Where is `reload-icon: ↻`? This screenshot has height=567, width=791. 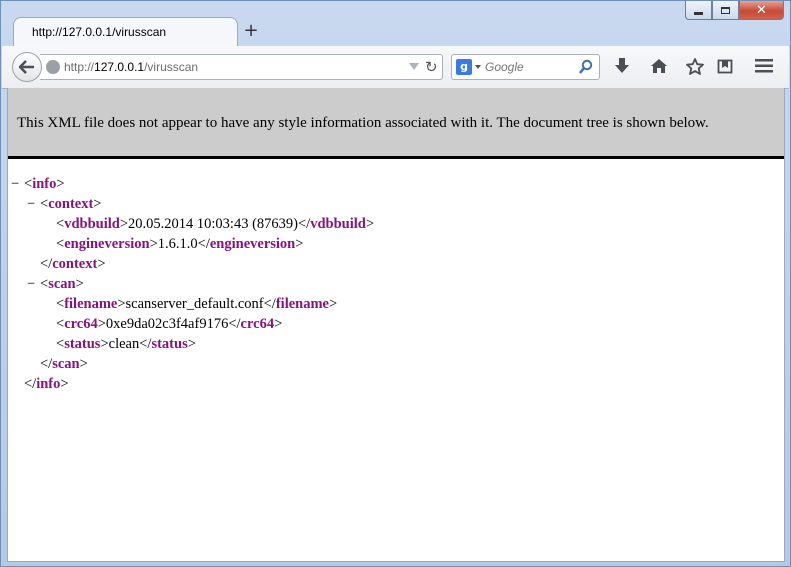
reload-icon: ↻ is located at coordinates (431, 67).